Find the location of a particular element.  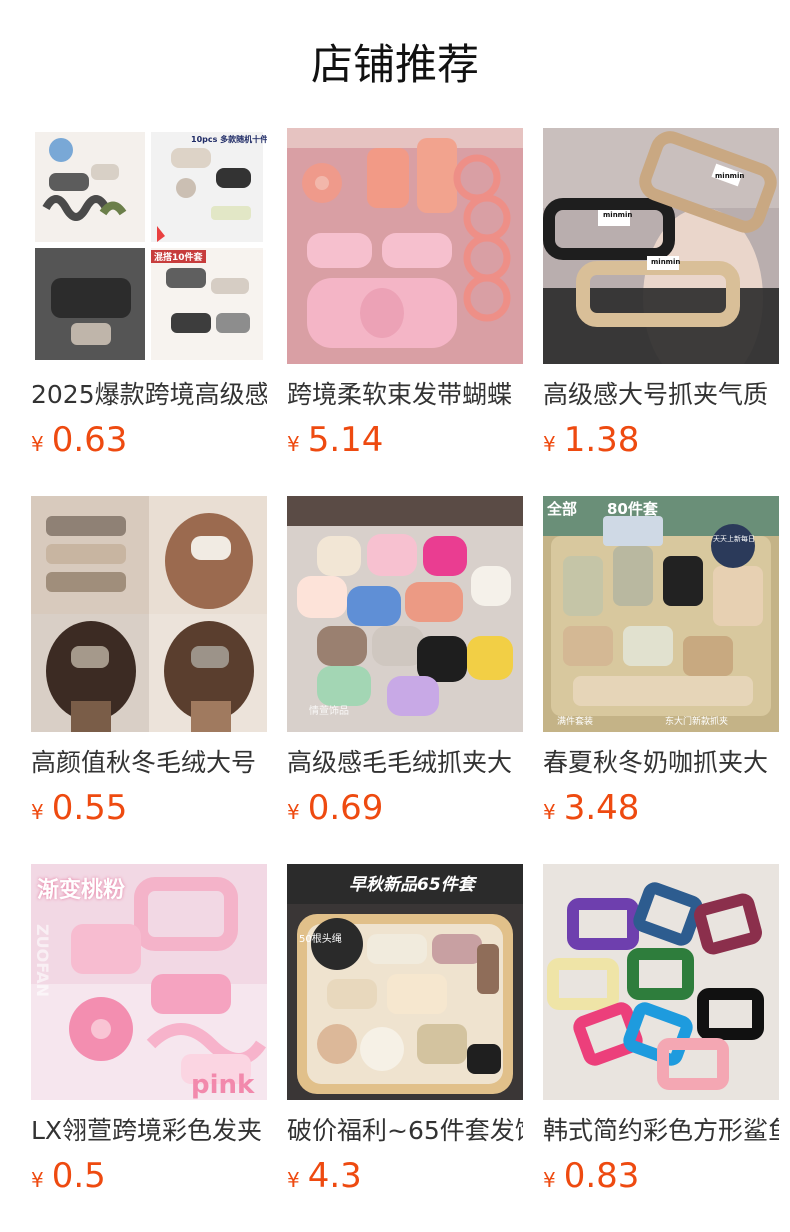

product-price: ¥0.63 is located at coordinates (149, 440).